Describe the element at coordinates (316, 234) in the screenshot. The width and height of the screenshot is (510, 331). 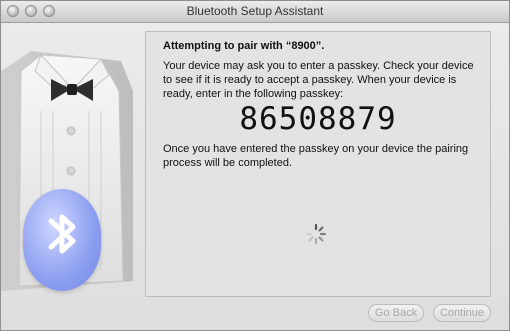
I see `progress-spinner-icon` at that location.